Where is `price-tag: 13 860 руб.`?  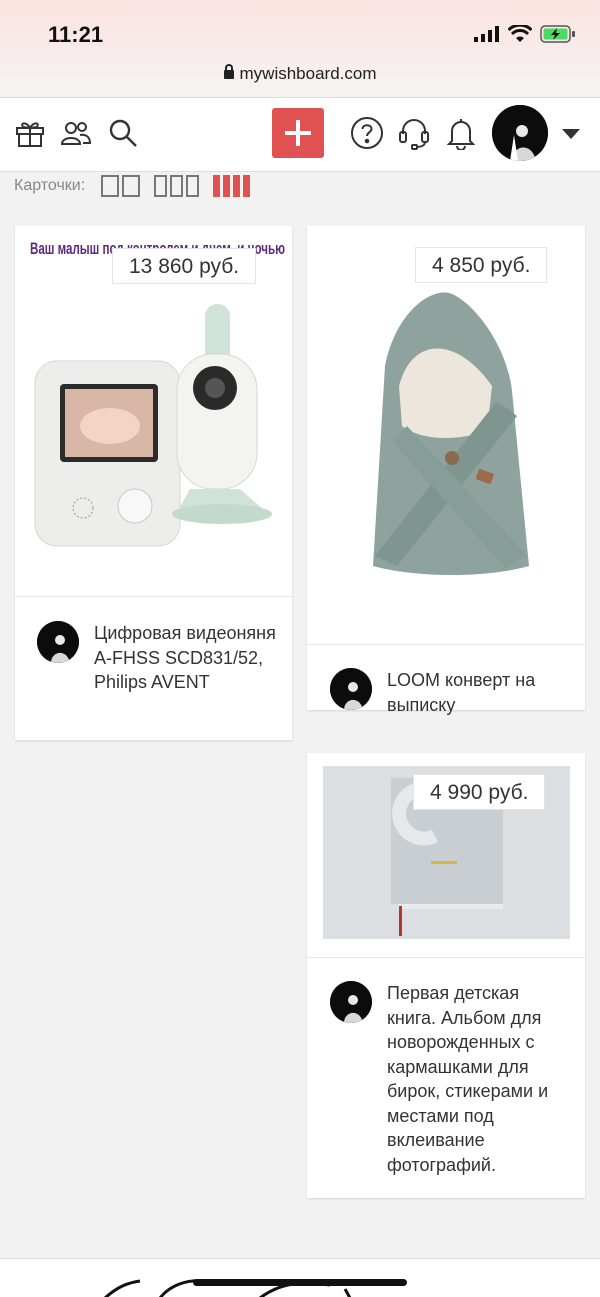 price-tag: 13 860 руб. is located at coordinates (184, 266).